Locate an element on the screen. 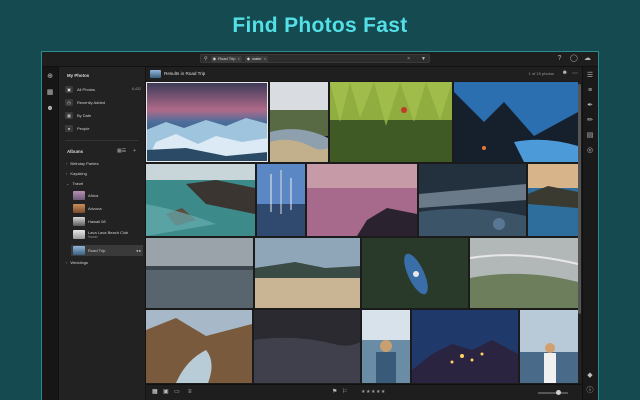 The height and width of the screenshot is (400, 640). rating-stars: ★★★★★ is located at coordinates (373, 392).